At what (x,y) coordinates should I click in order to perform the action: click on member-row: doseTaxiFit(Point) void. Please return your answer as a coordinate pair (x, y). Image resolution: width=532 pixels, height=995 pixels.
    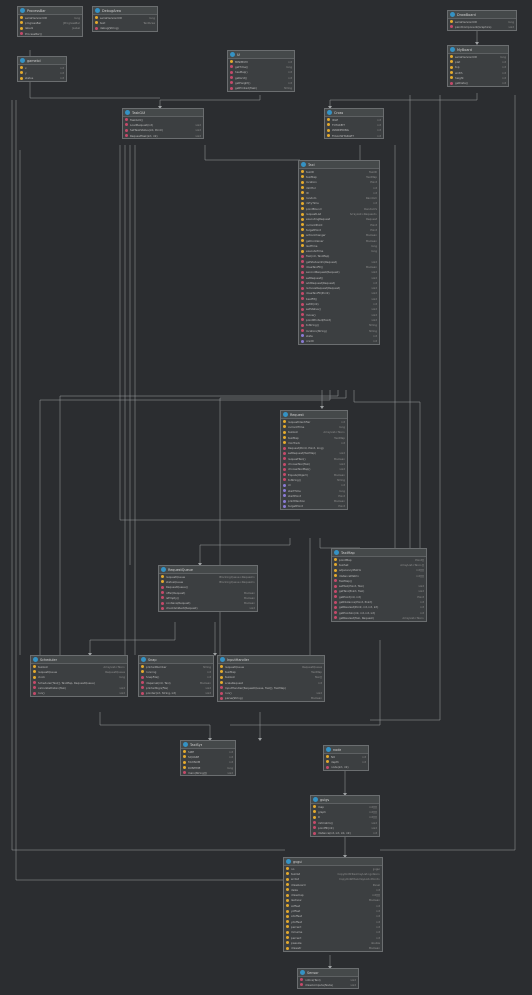
    Looking at the image, I should click on (339, 293).